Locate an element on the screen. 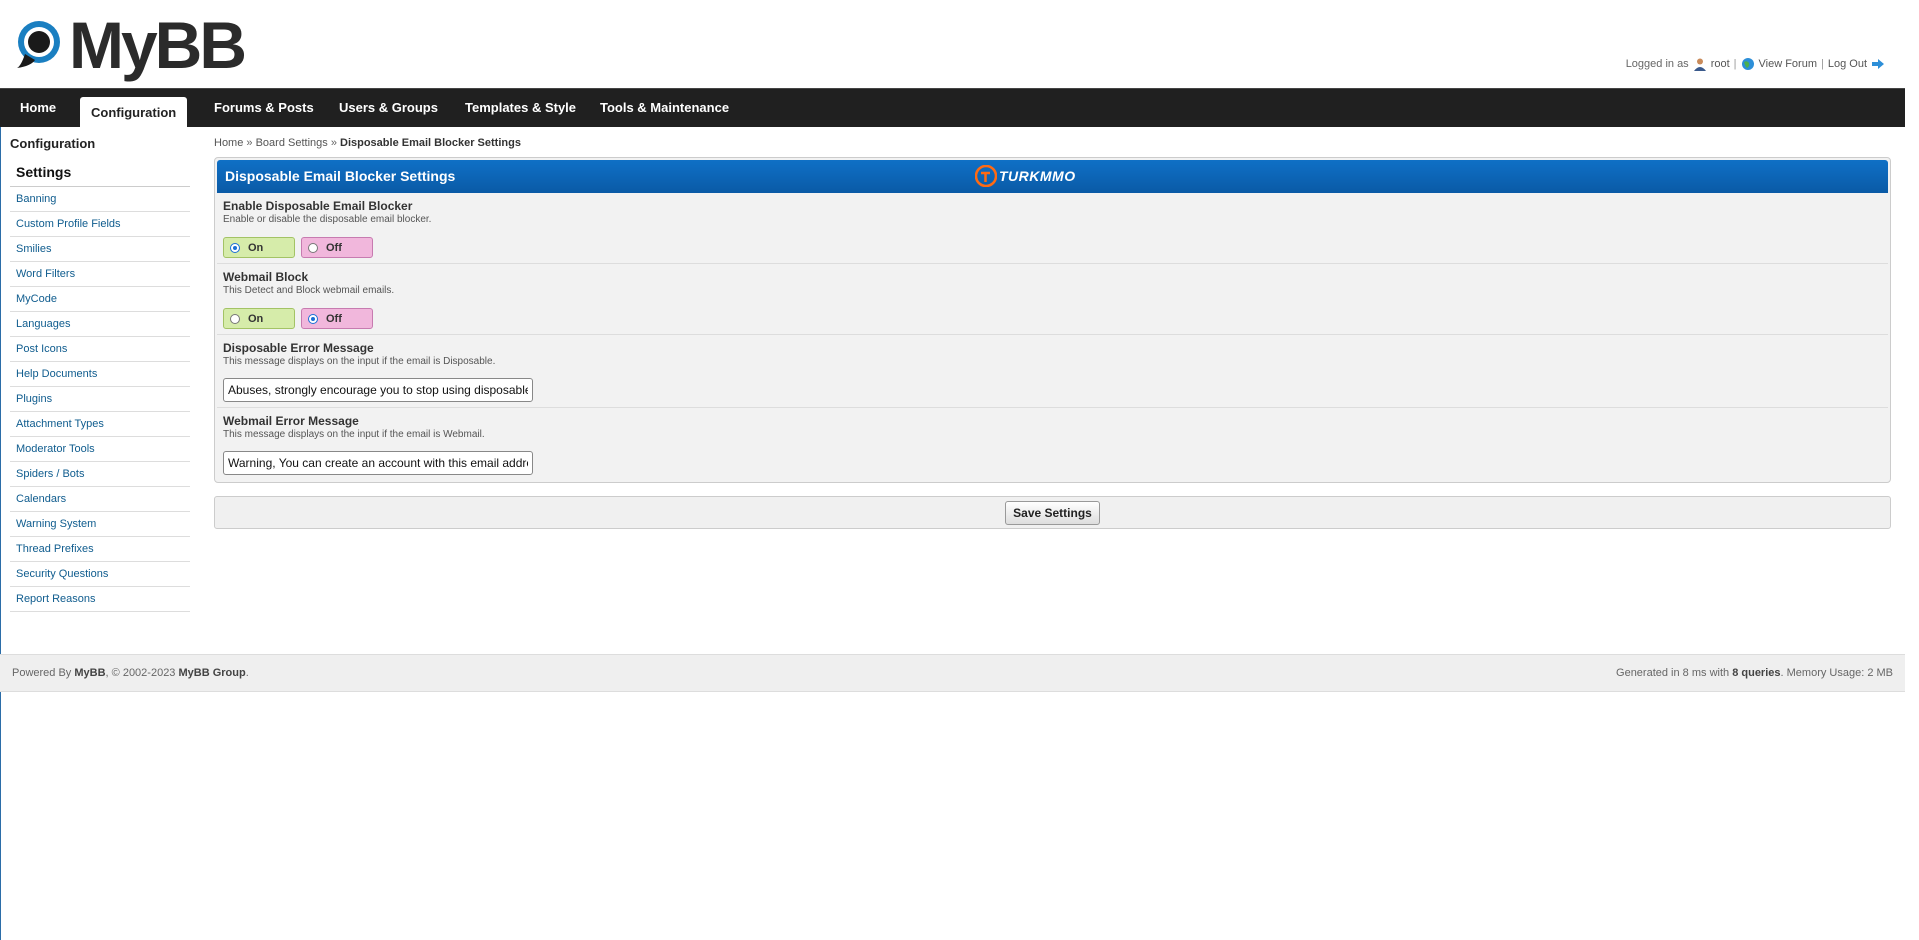 The height and width of the screenshot is (940, 1919). mybb-group-link: MyBB Group is located at coordinates (212, 673).